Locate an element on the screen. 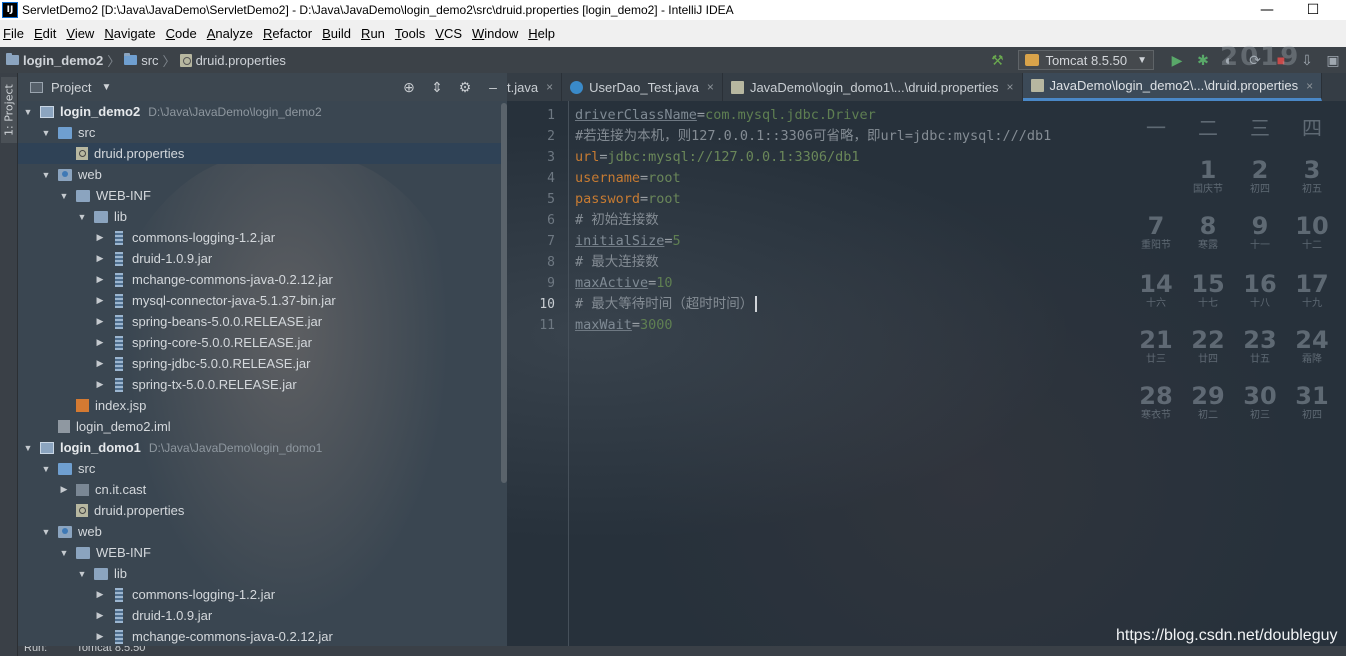  menu-build: Build is located at coordinates (338, 33).